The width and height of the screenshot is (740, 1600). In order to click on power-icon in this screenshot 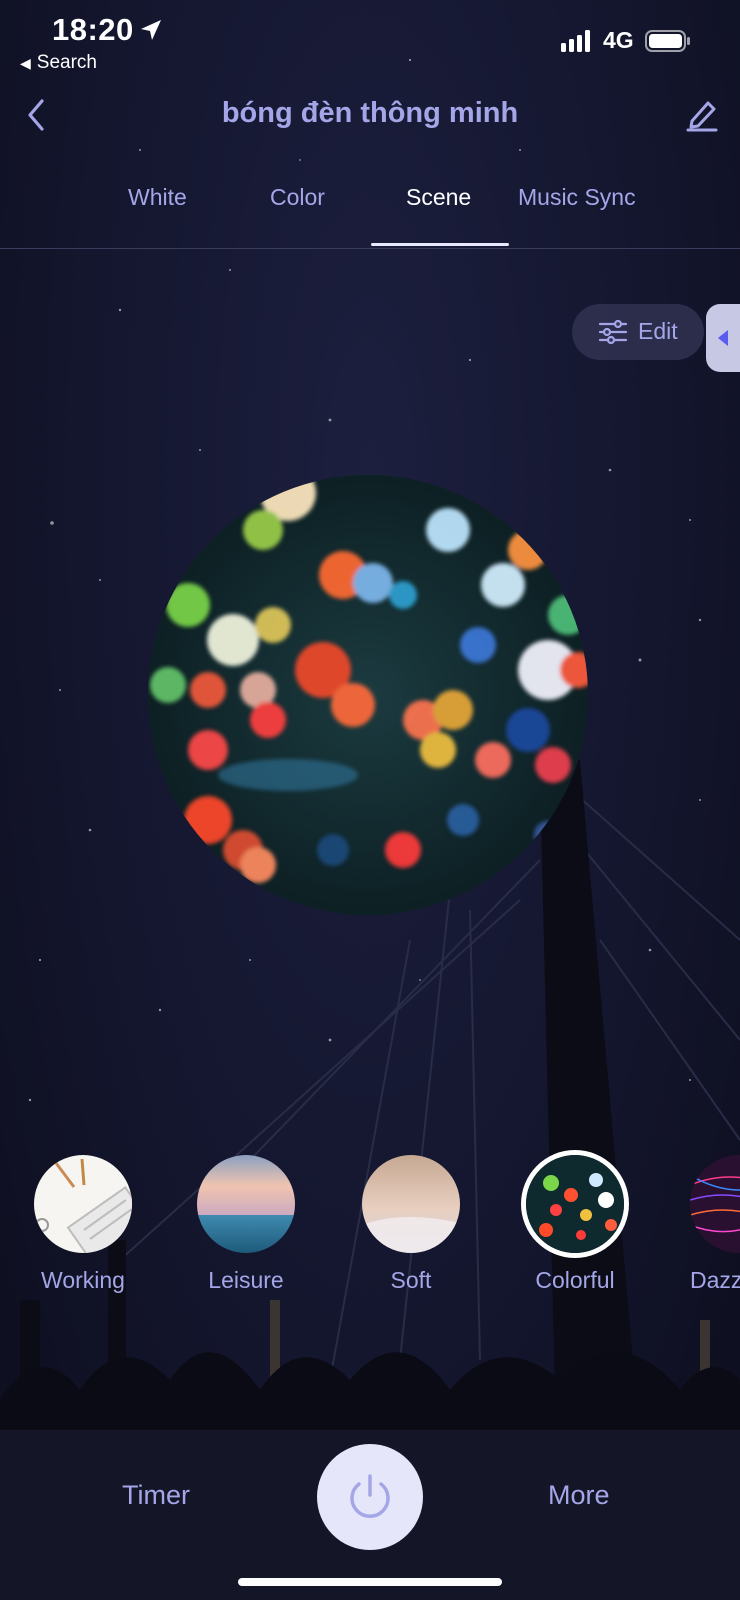, I will do `click(370, 1496)`.